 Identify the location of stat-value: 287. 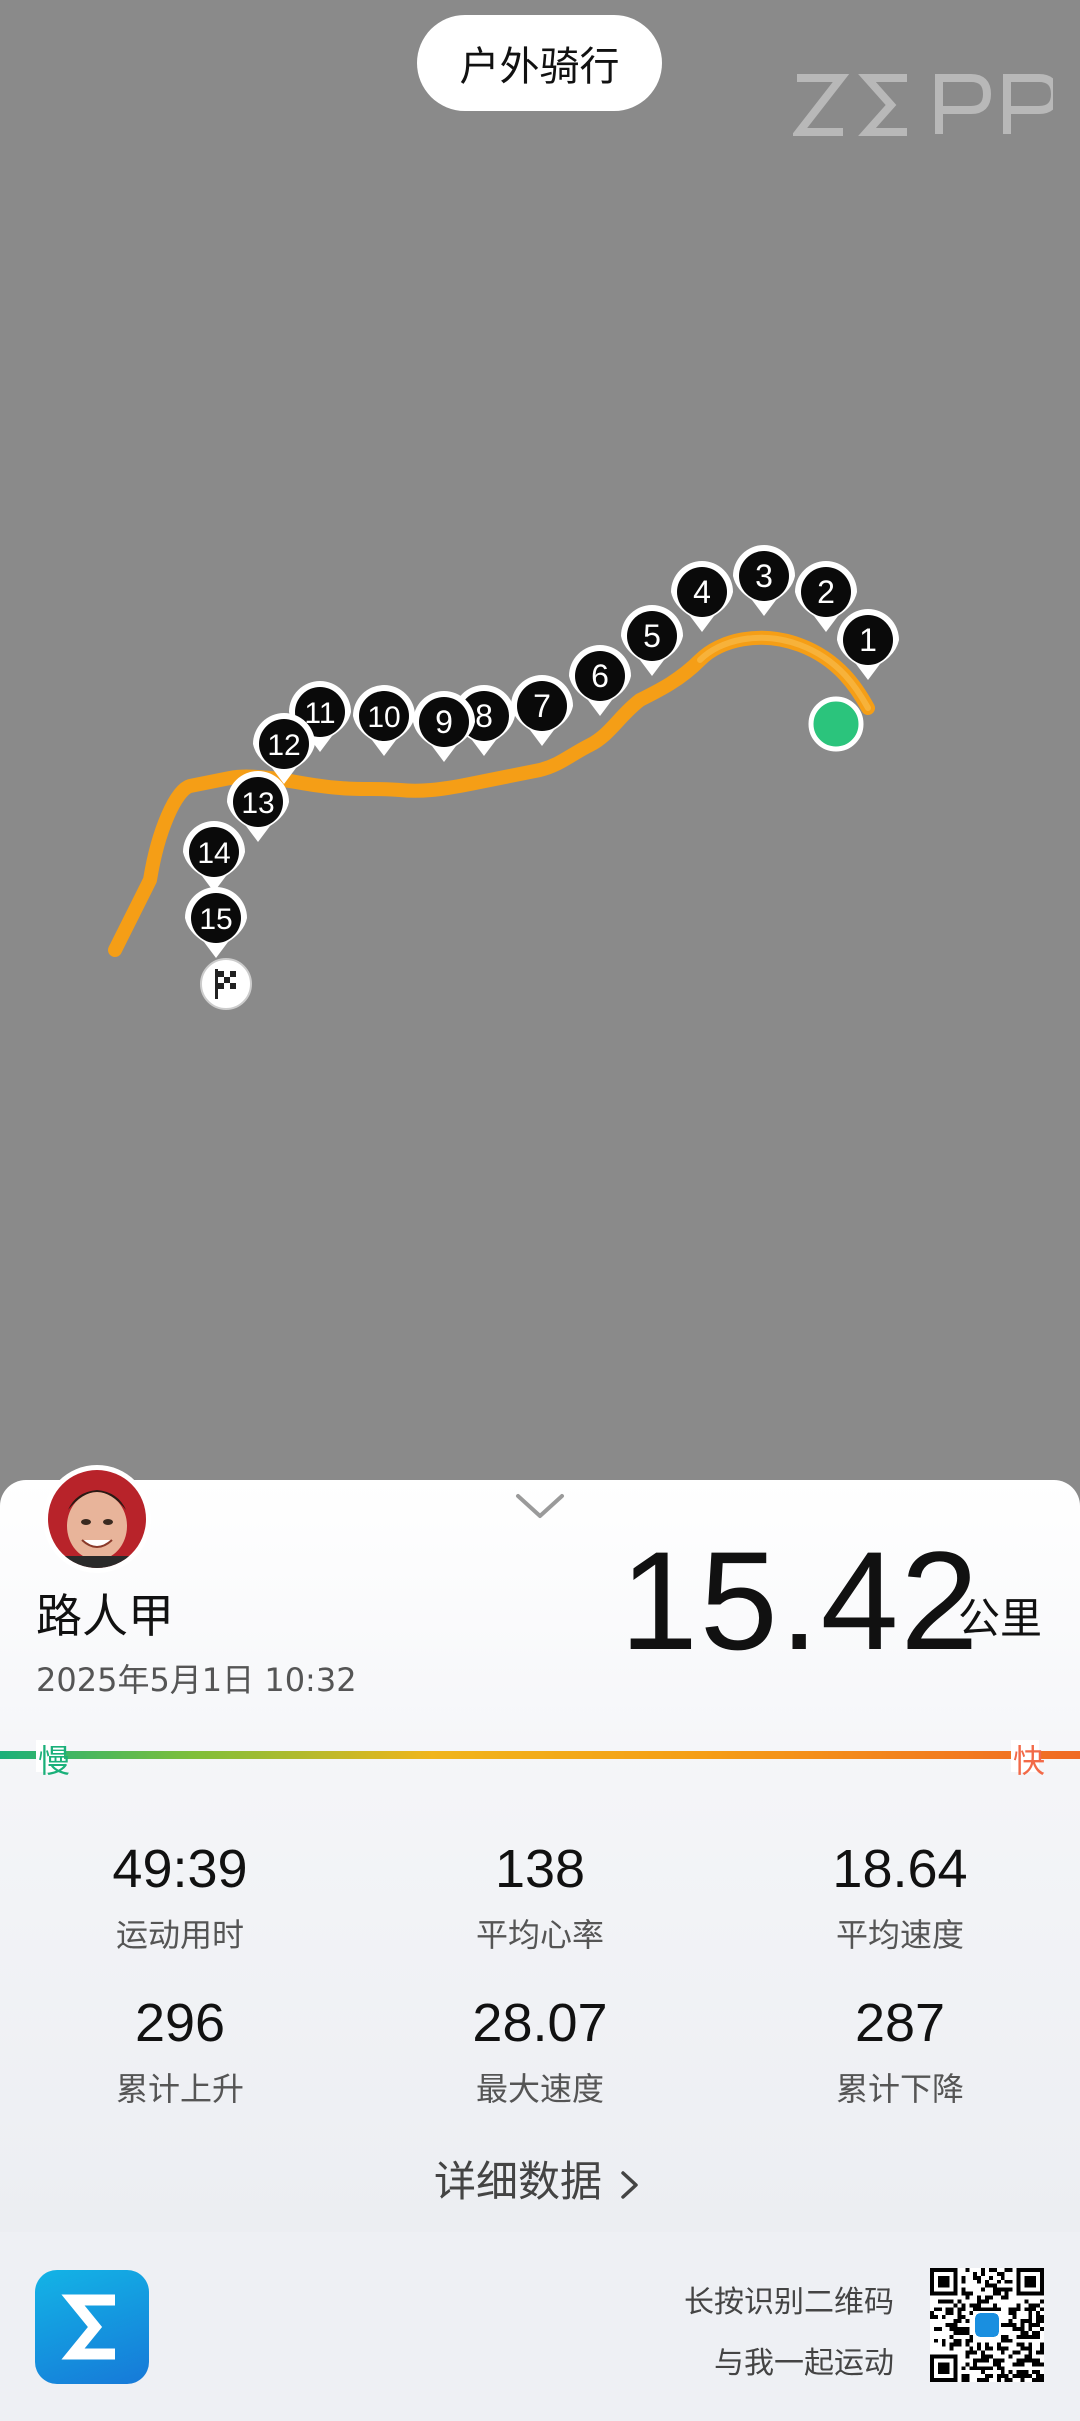
(900, 2023).